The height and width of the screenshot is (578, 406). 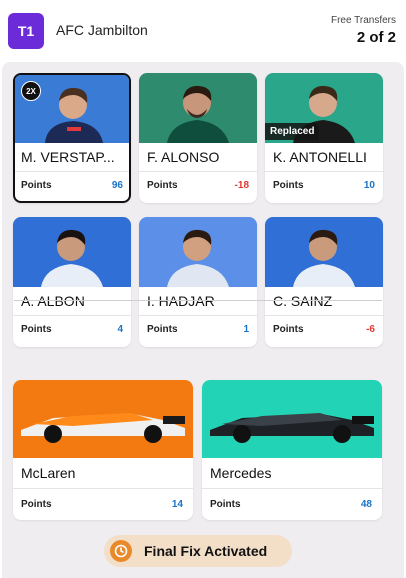 What do you see at coordinates (102, 30) in the screenshot?
I see `team-name: AFC Jambilton` at bounding box center [102, 30].